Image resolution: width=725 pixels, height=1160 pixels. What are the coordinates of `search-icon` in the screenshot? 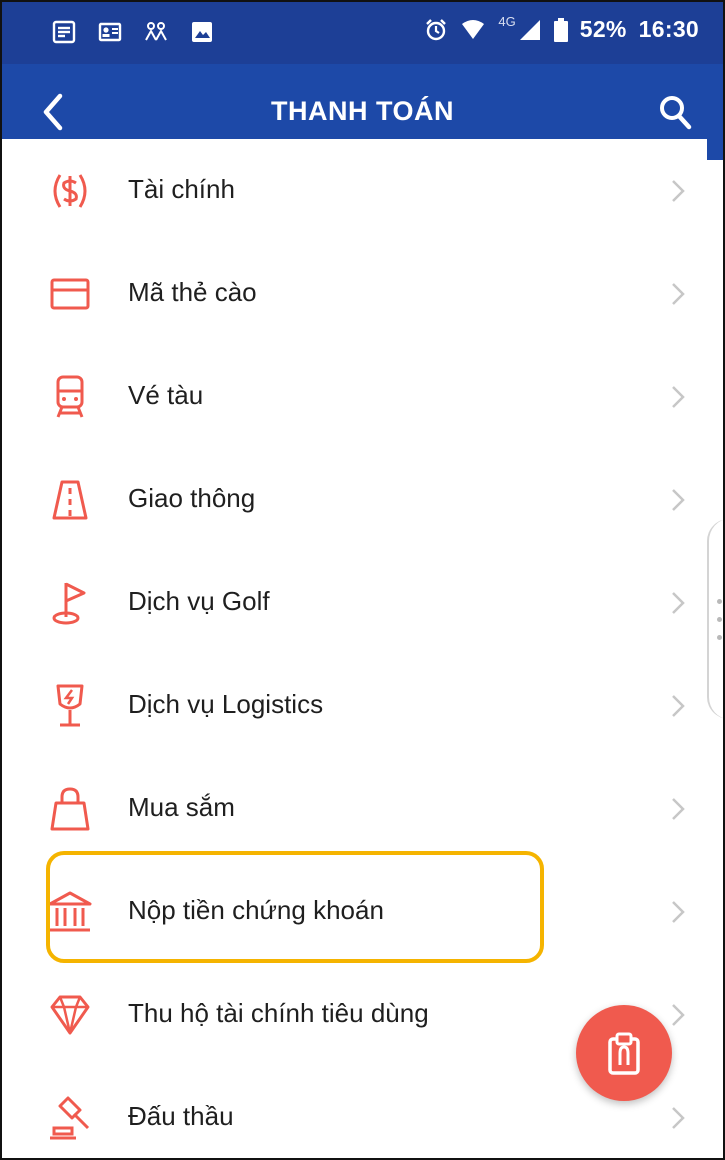 It's located at (675, 112).